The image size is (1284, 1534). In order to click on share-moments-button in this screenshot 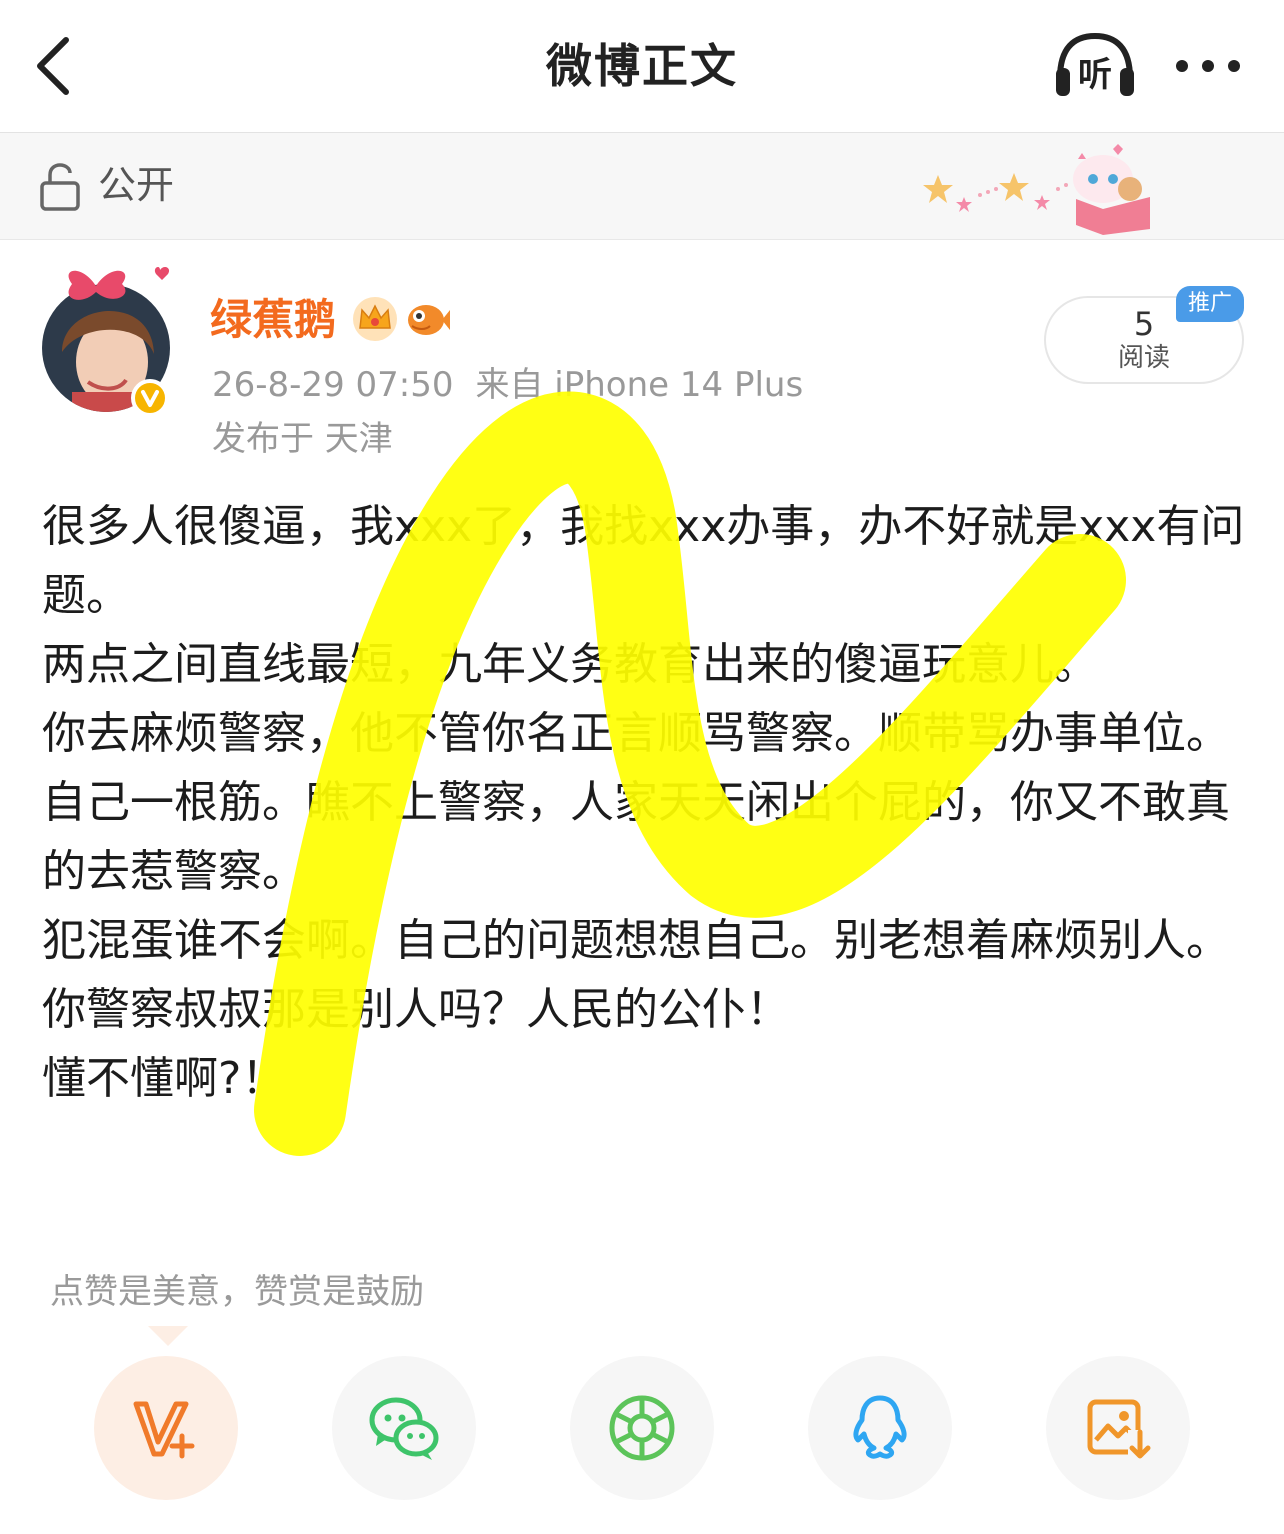, I will do `click(642, 1428)`.